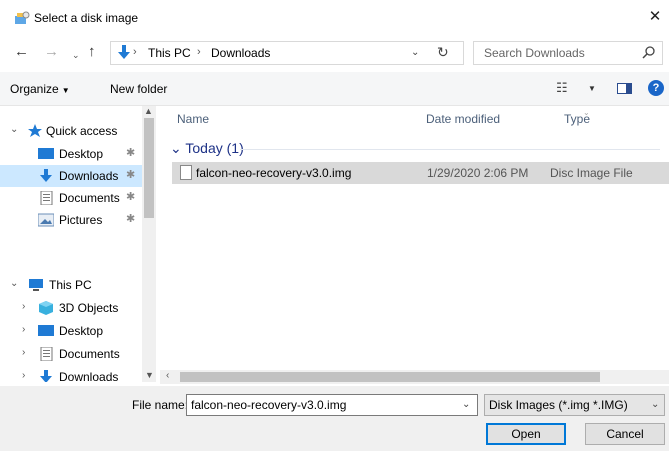  What do you see at coordinates (34, 89) in the screenshot?
I see `organize-label: Organize` at bounding box center [34, 89].